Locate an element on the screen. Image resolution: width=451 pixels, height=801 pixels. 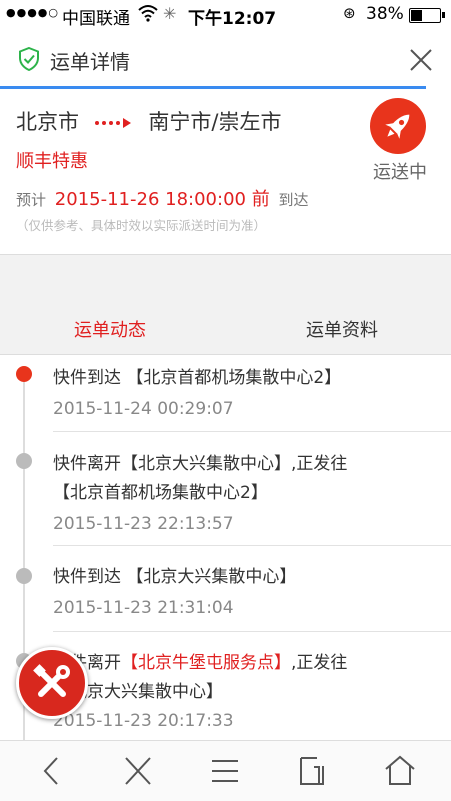
eta-disclaimer: （仅供参考、具体时效以实际派送时间为准） is located at coordinates (141, 225).